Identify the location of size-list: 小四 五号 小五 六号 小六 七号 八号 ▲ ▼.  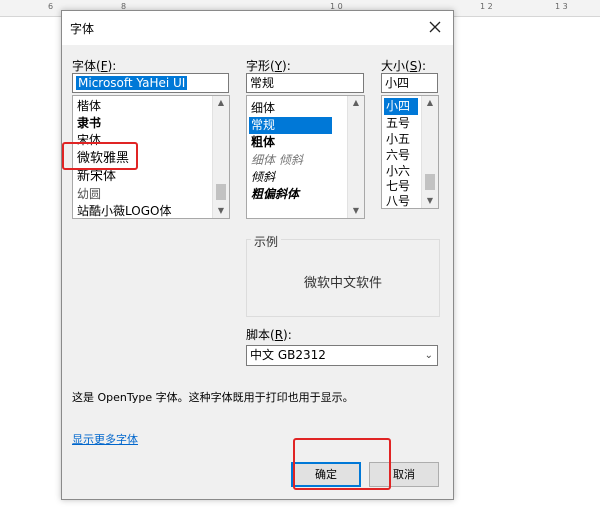
(410, 152).